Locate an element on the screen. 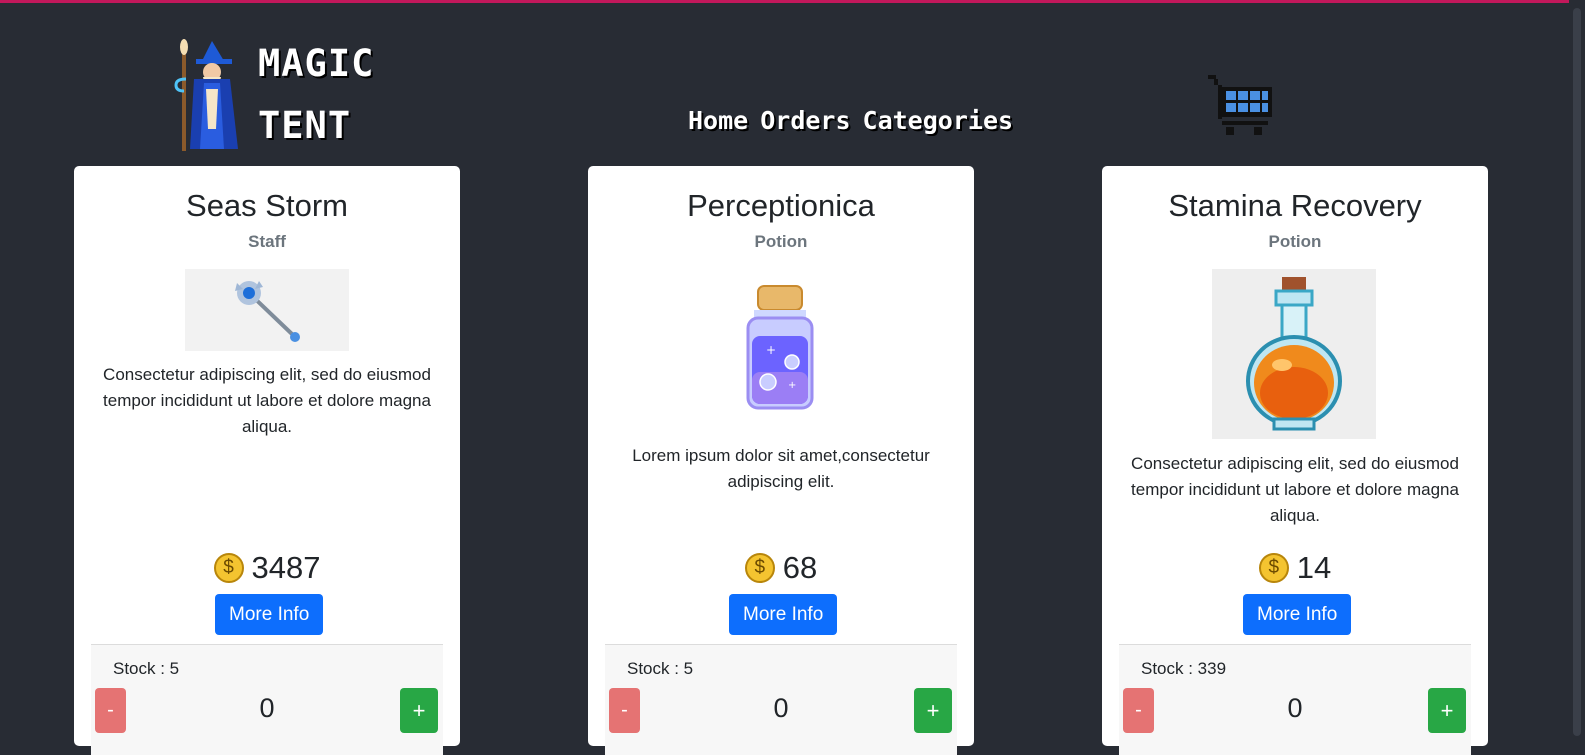 Image resolution: width=1585 pixels, height=755 pixels. nav-orders-link: Orders is located at coordinates (805, 120).